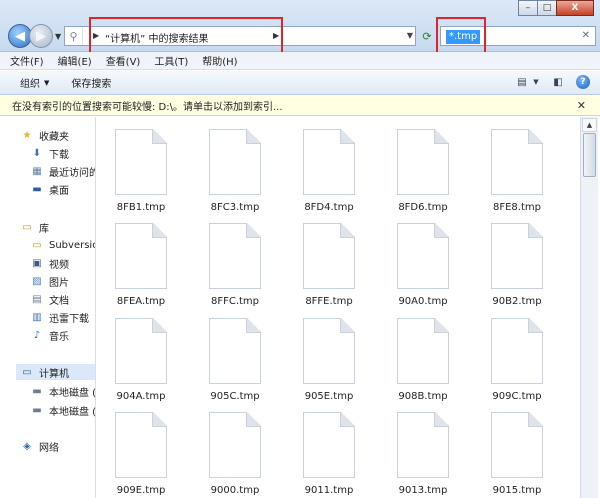 The width and height of the screenshot is (600, 498). I want to click on file-name: 905E.tmp, so click(329, 396).